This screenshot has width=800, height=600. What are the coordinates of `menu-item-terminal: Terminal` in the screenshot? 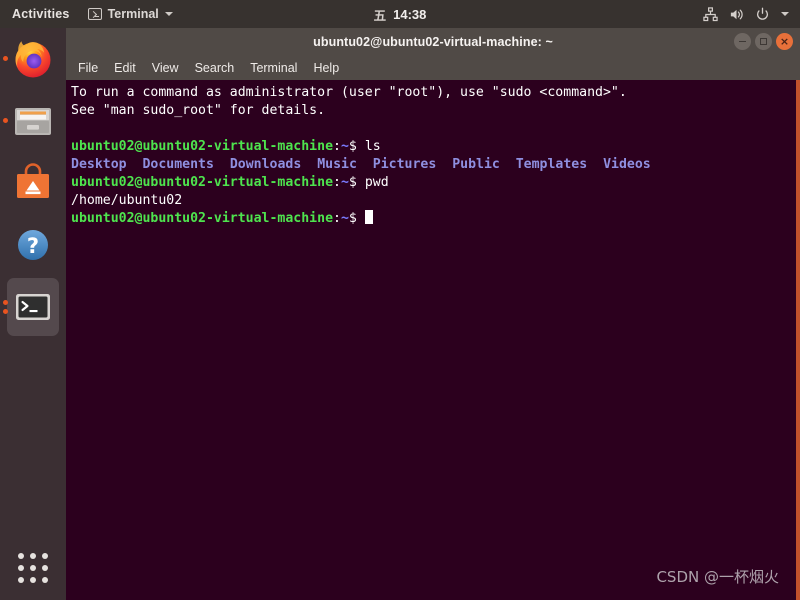 It's located at (273, 68).